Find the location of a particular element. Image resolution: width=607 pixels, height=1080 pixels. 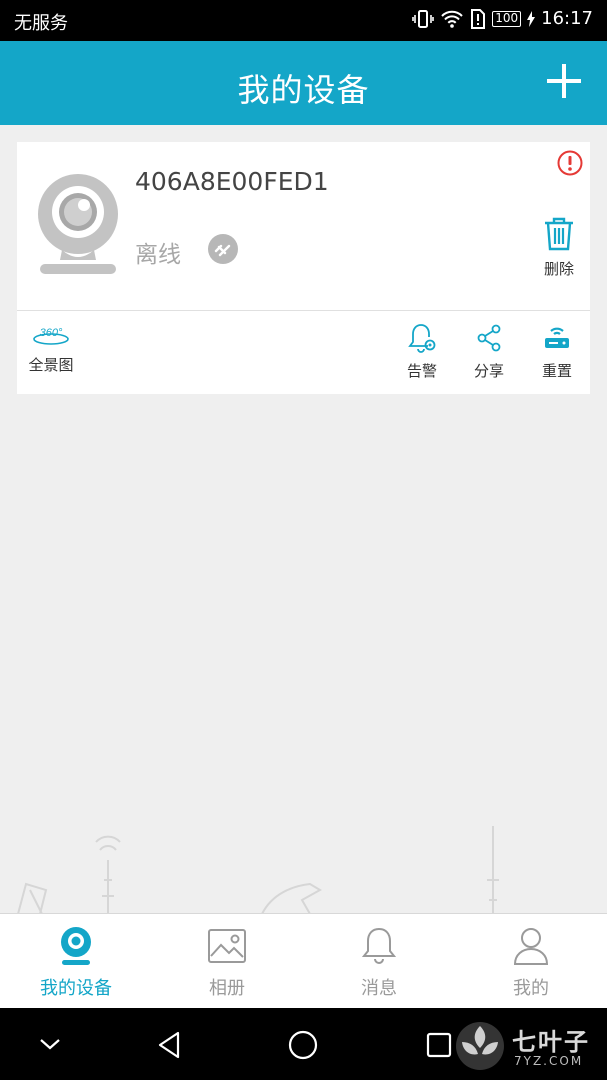

offline-link-icon is located at coordinates (223, 249).